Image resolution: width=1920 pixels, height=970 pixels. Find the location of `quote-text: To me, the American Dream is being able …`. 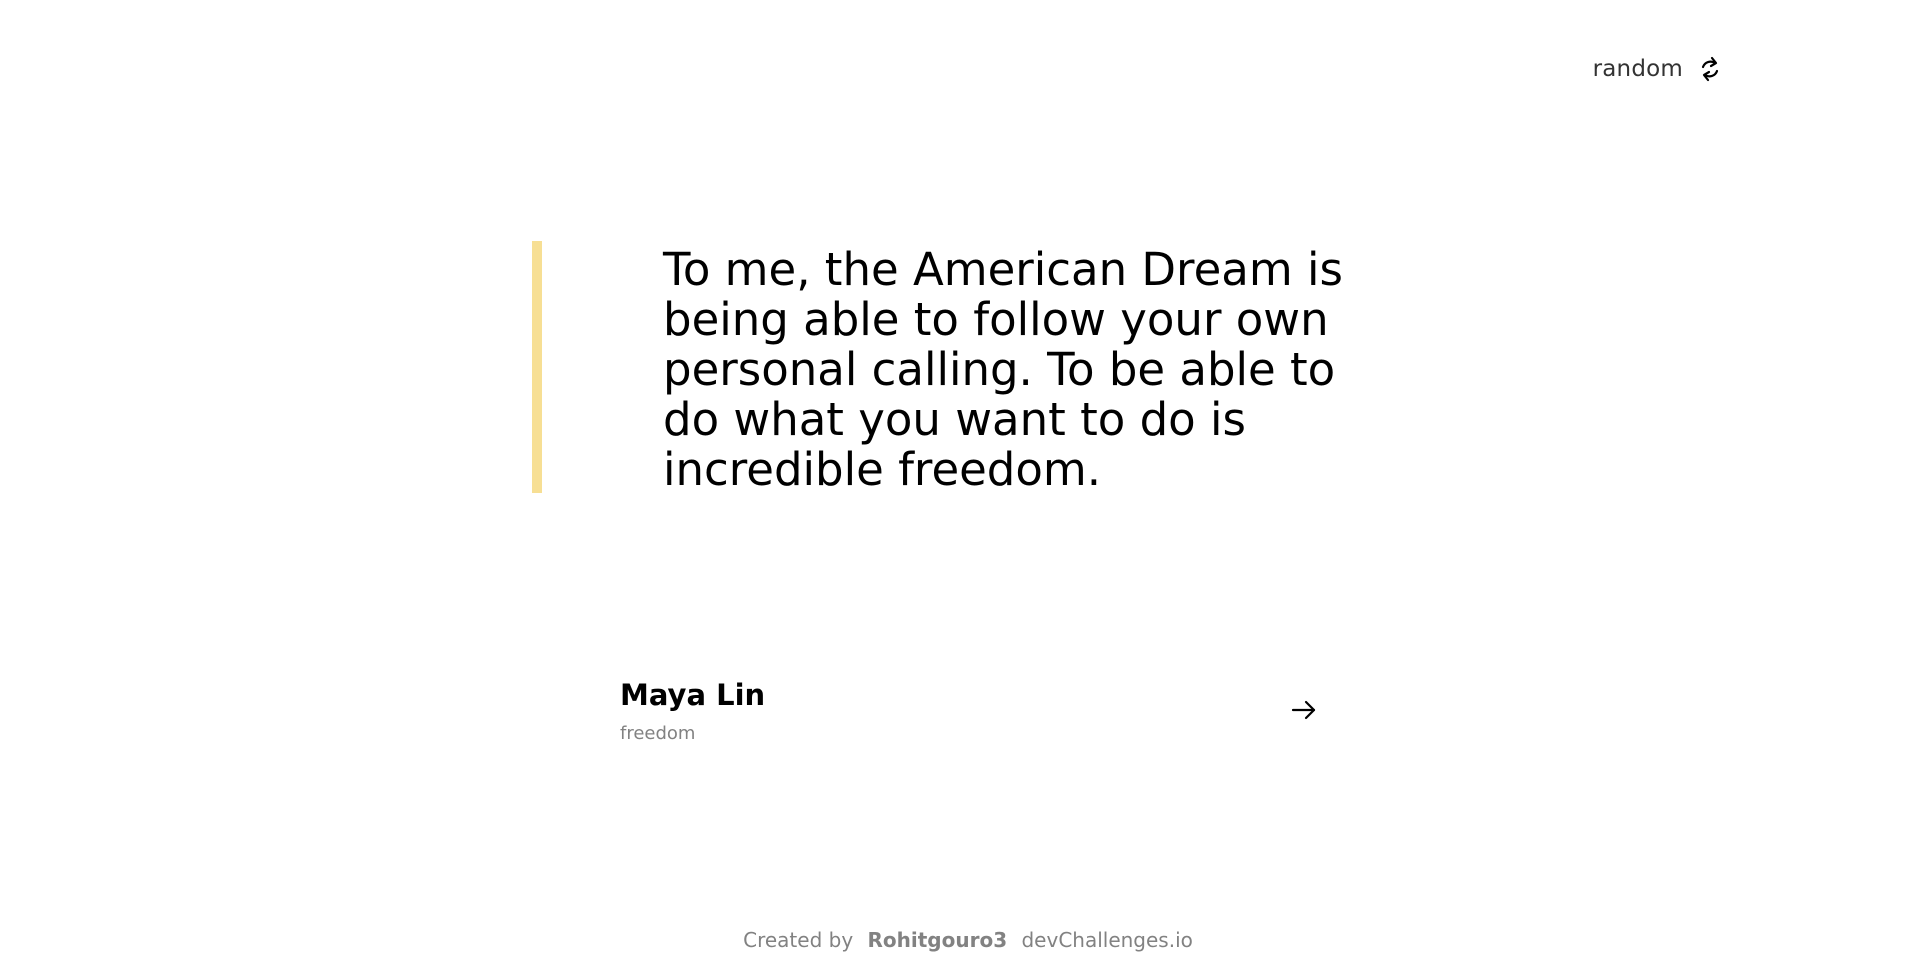

quote-text: To me, the American Dream is being able … is located at coordinates (1003, 369).